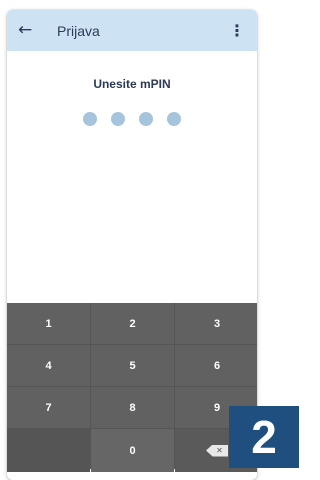 This screenshot has width=320, height=480. What do you see at coordinates (48, 407) in the screenshot?
I see `key-7: 7` at bounding box center [48, 407].